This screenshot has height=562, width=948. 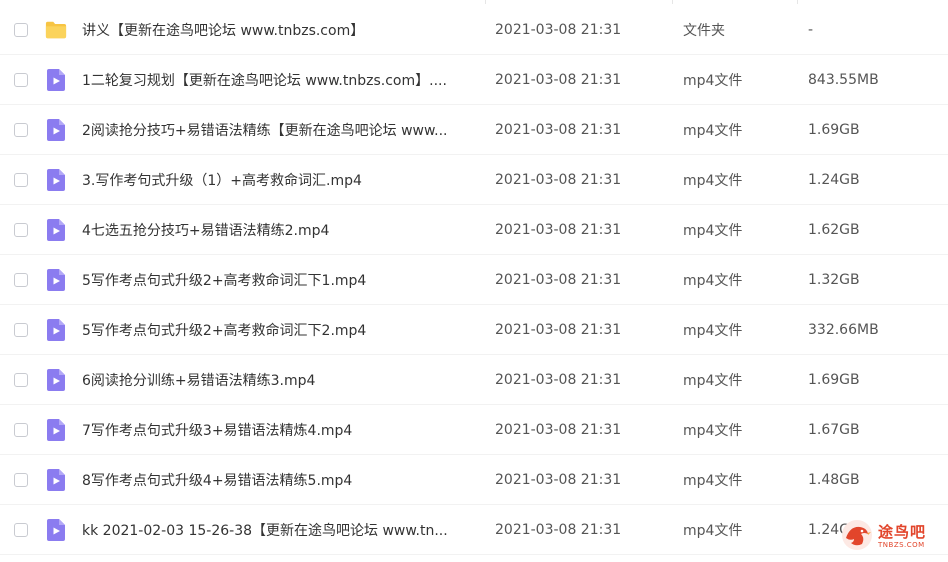 What do you see at coordinates (834, 229) in the screenshot?
I see `file-size: 1.62GB` at bounding box center [834, 229].